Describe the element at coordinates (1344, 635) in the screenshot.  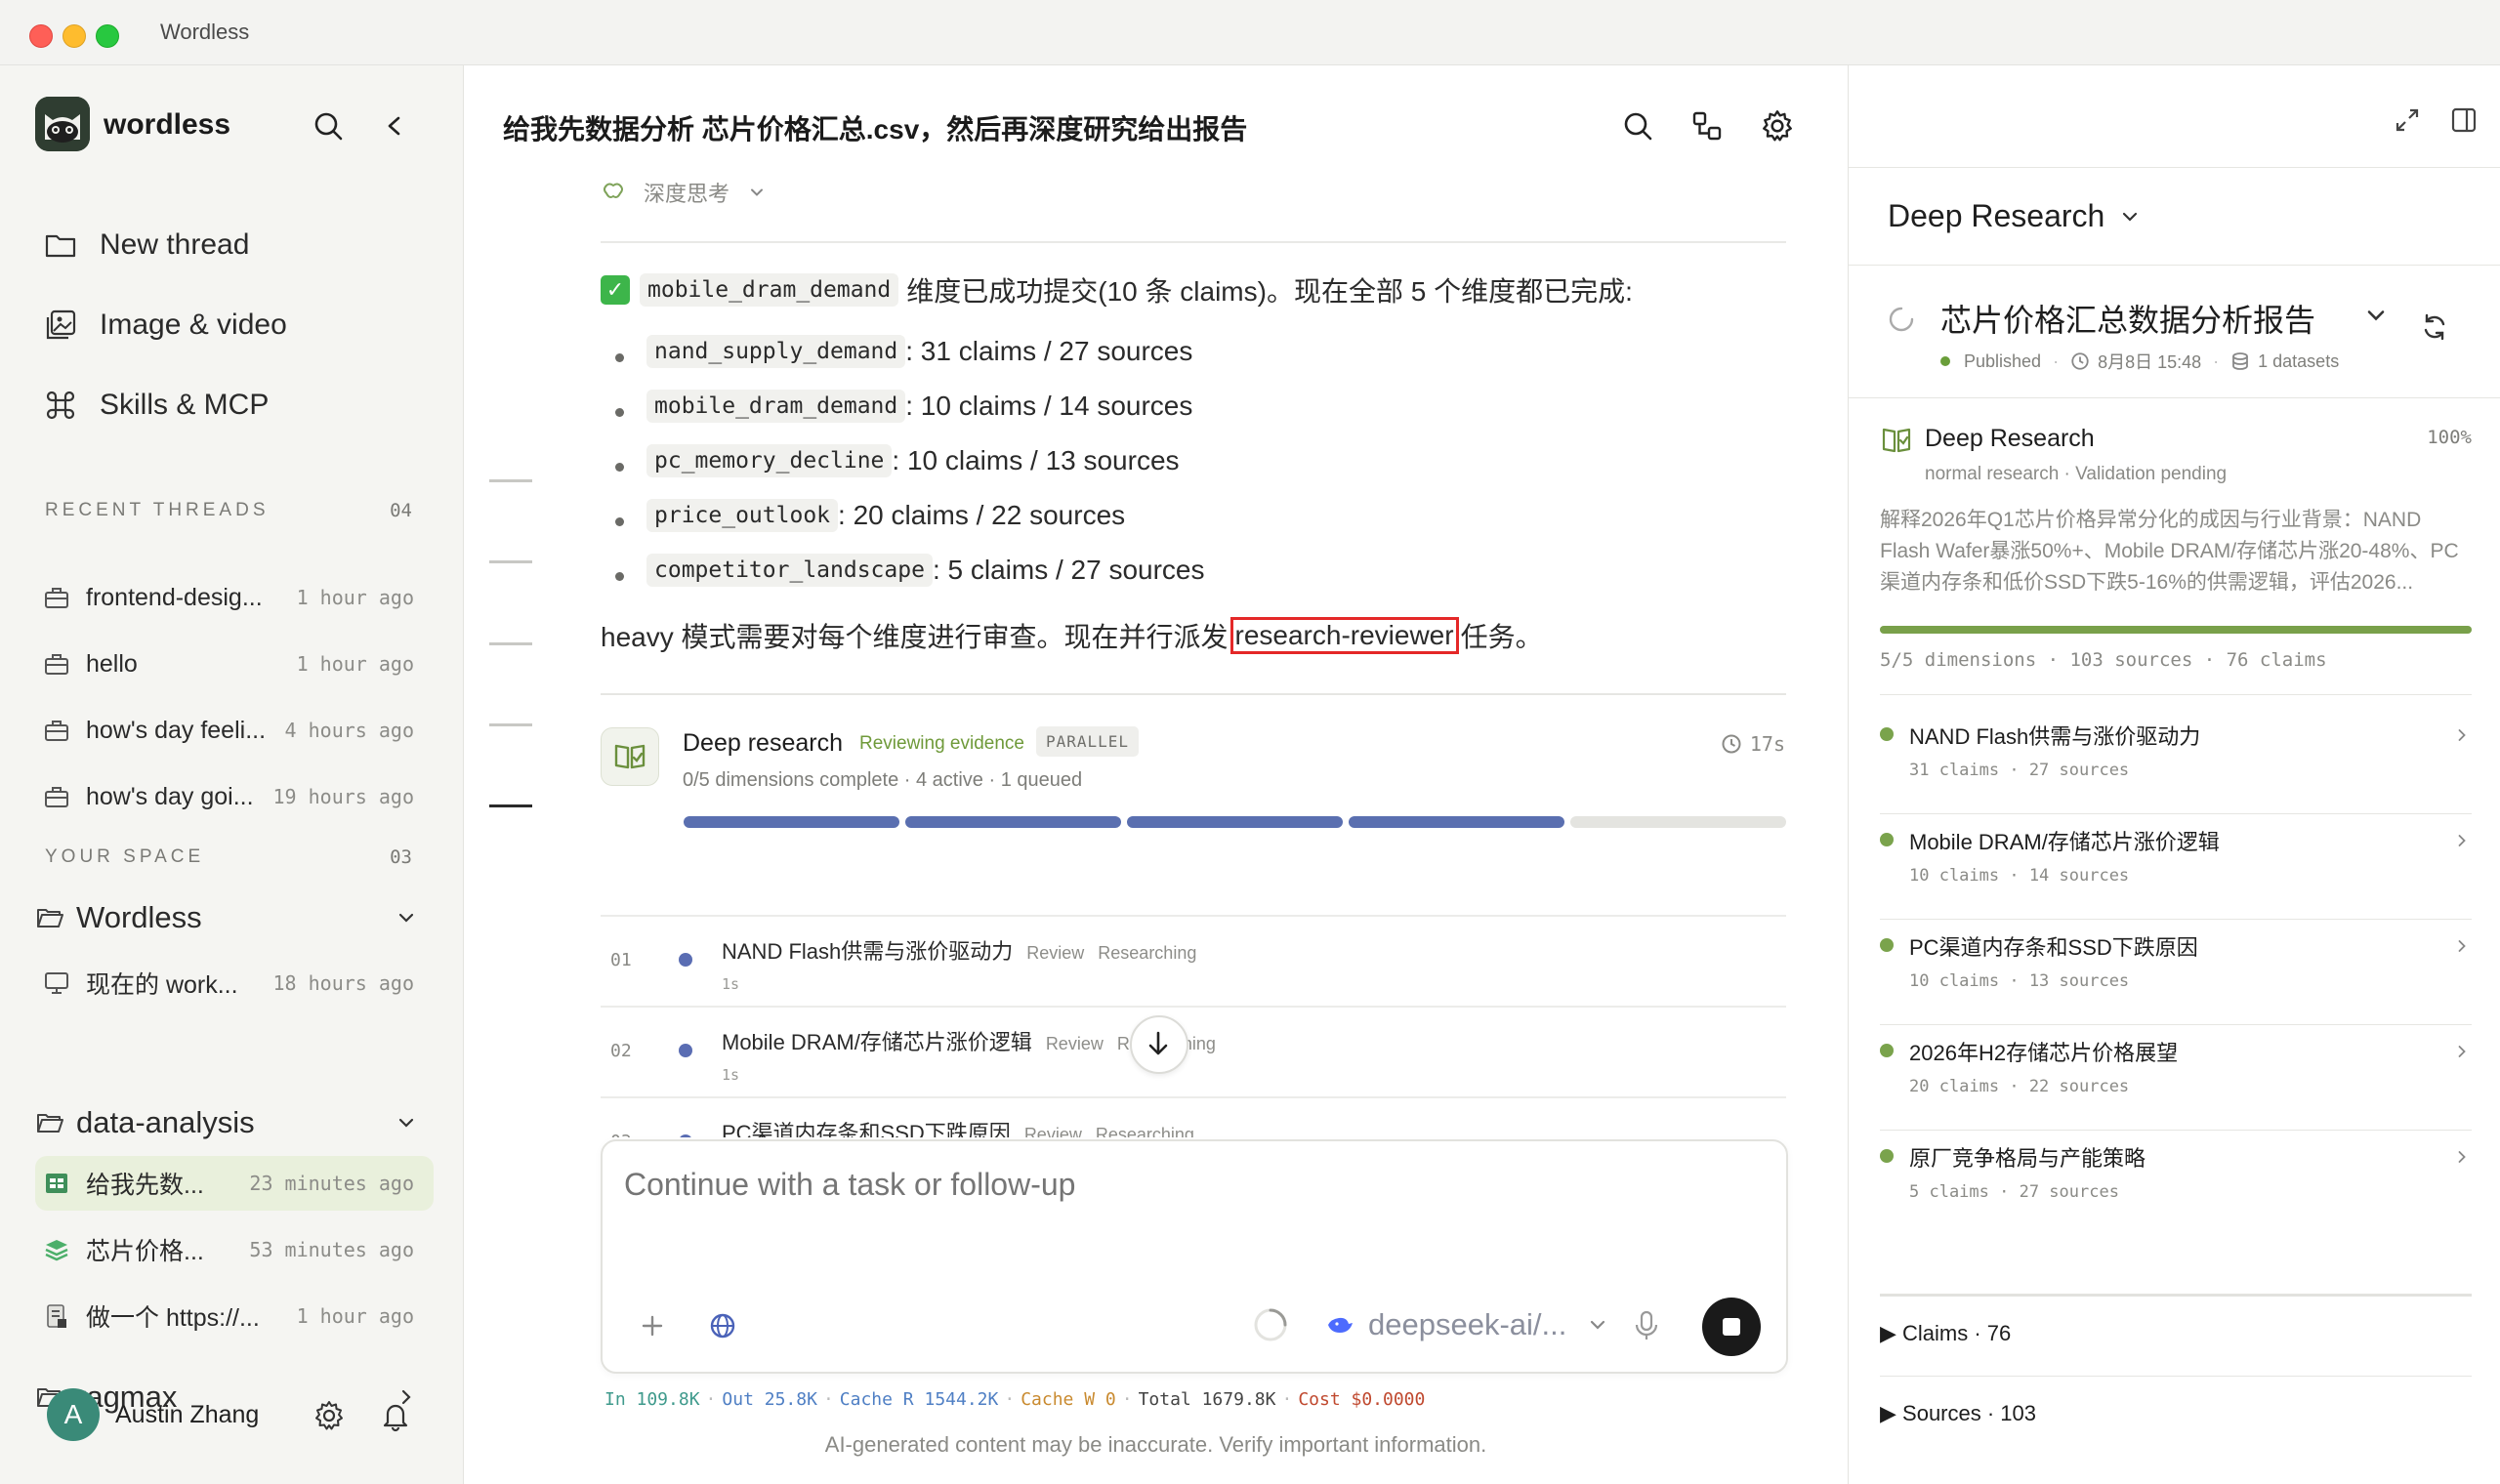
I see `highlighted-text: research-reviewer` at that location.